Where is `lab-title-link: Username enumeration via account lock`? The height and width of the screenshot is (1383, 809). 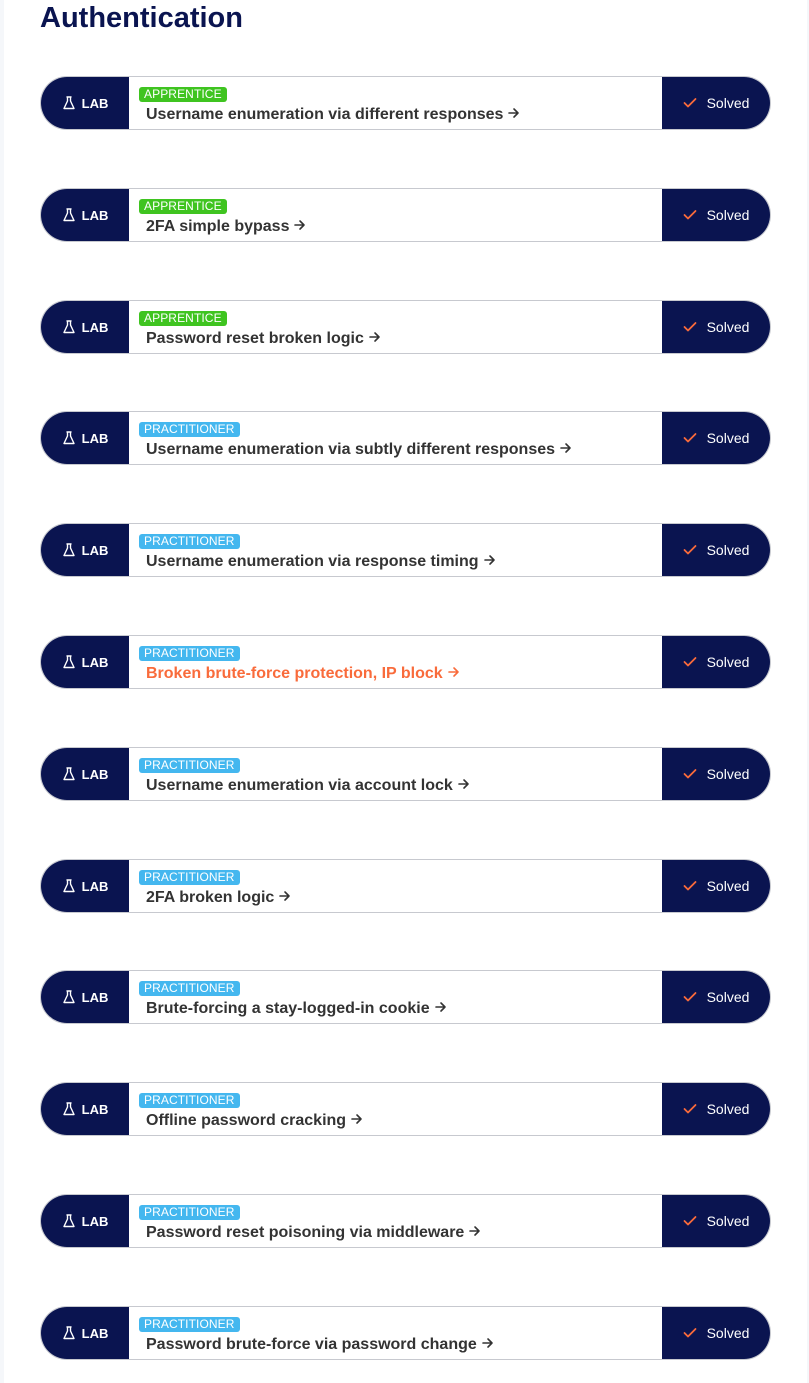
lab-title-link: Username enumeration via account lock is located at coordinates (308, 785).